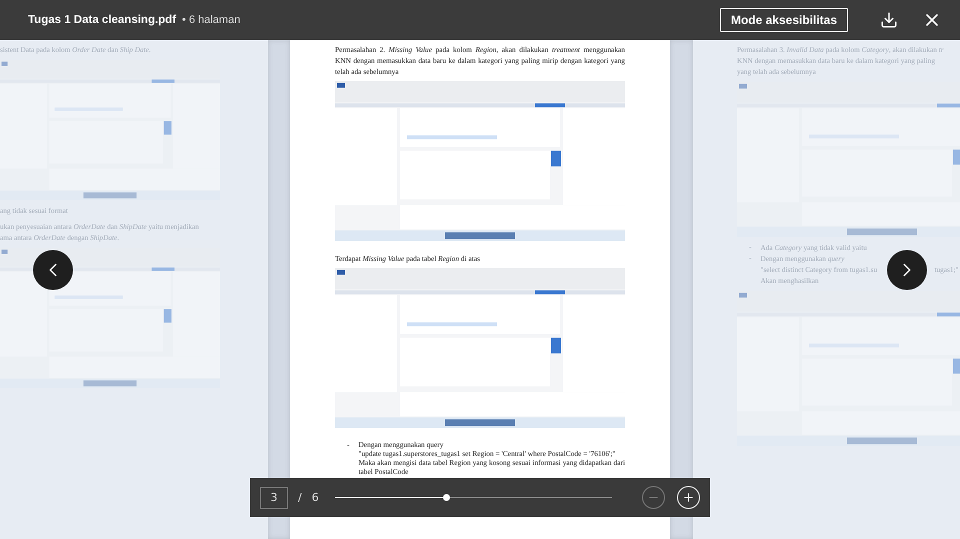  What do you see at coordinates (446, 497) in the screenshot?
I see `slider-thumb` at bounding box center [446, 497].